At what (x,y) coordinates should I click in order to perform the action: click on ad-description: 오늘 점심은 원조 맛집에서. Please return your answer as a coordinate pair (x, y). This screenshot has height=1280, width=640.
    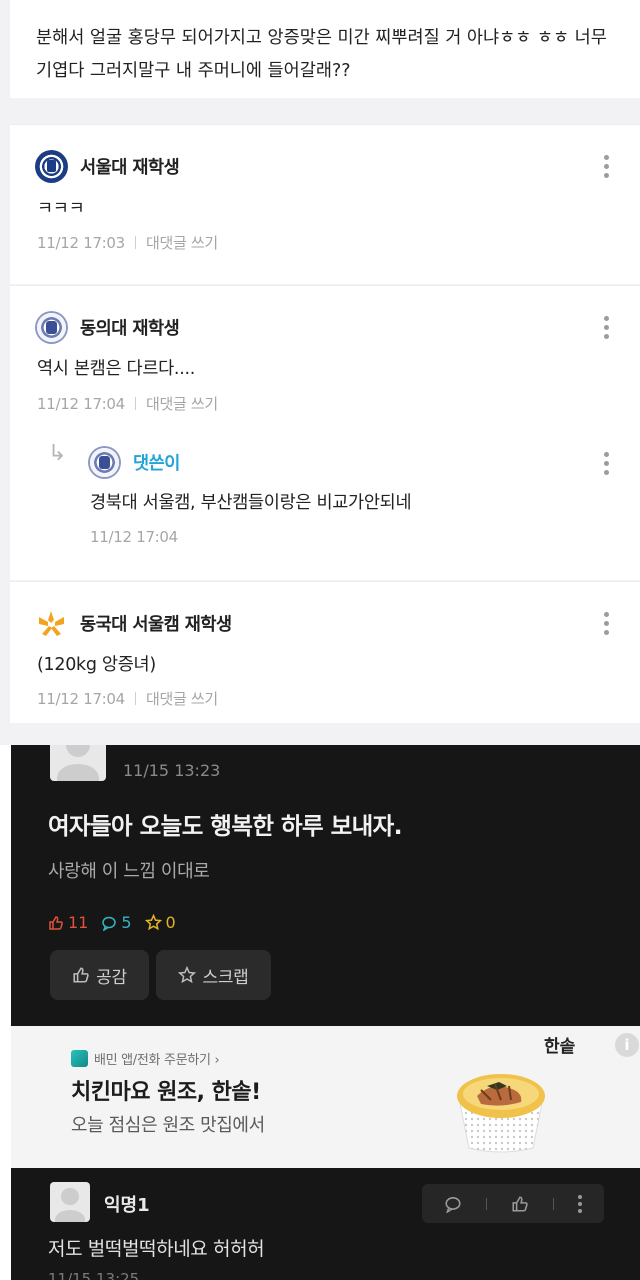
    Looking at the image, I should click on (168, 1125).